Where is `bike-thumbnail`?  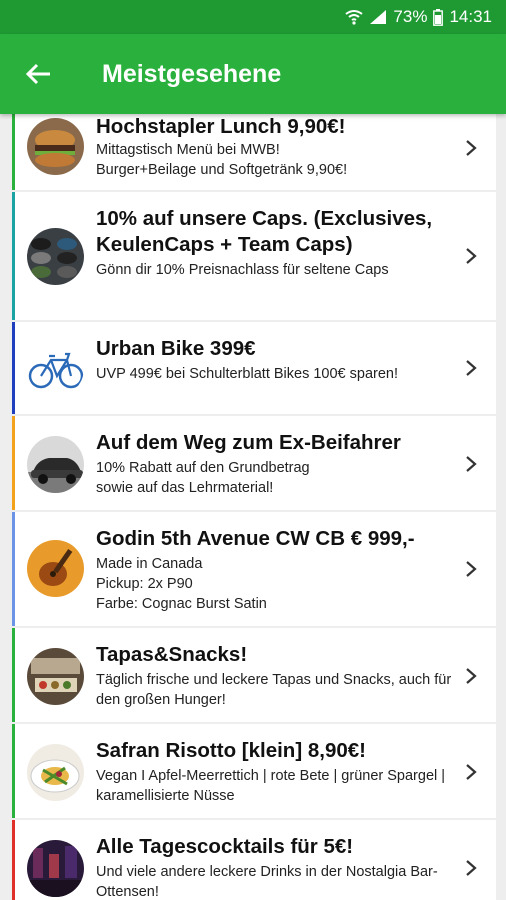
bike-thumbnail is located at coordinates (55, 368).